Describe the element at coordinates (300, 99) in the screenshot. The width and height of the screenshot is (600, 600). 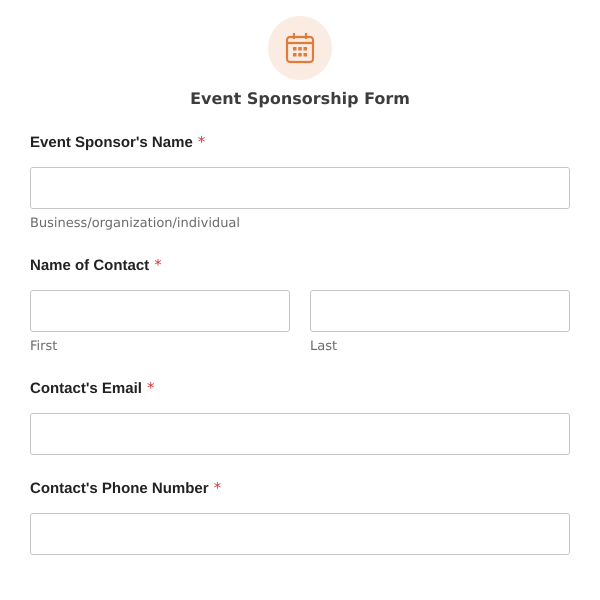
I see `form-title: Event Sponsorship Form` at that location.